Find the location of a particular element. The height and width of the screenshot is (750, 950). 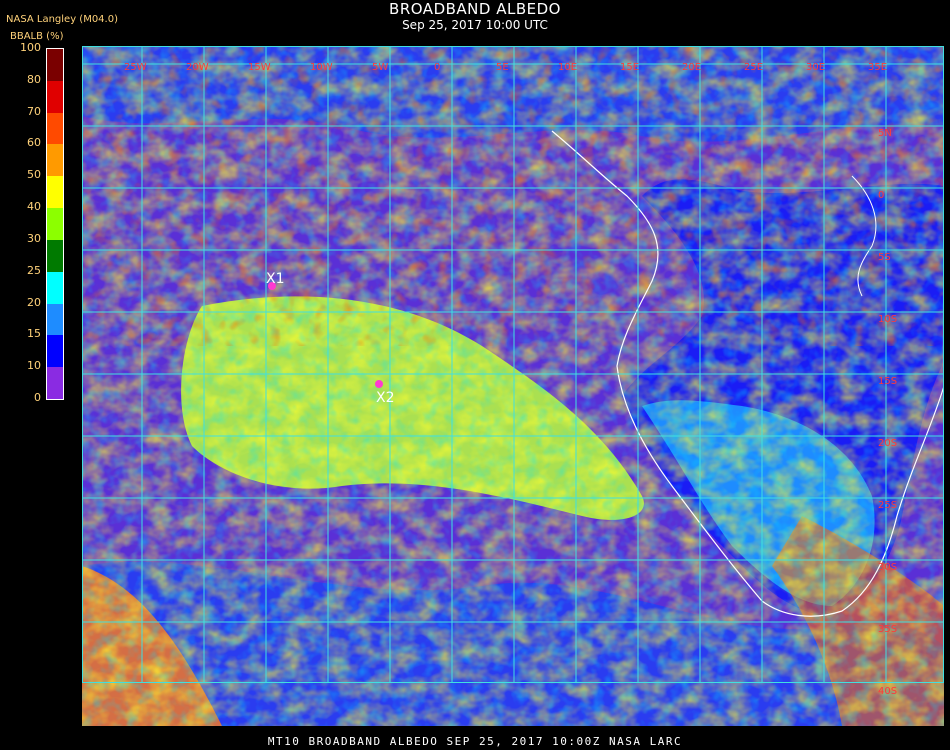

colorbar-tick-label: 15 is located at coordinates (34, 334).